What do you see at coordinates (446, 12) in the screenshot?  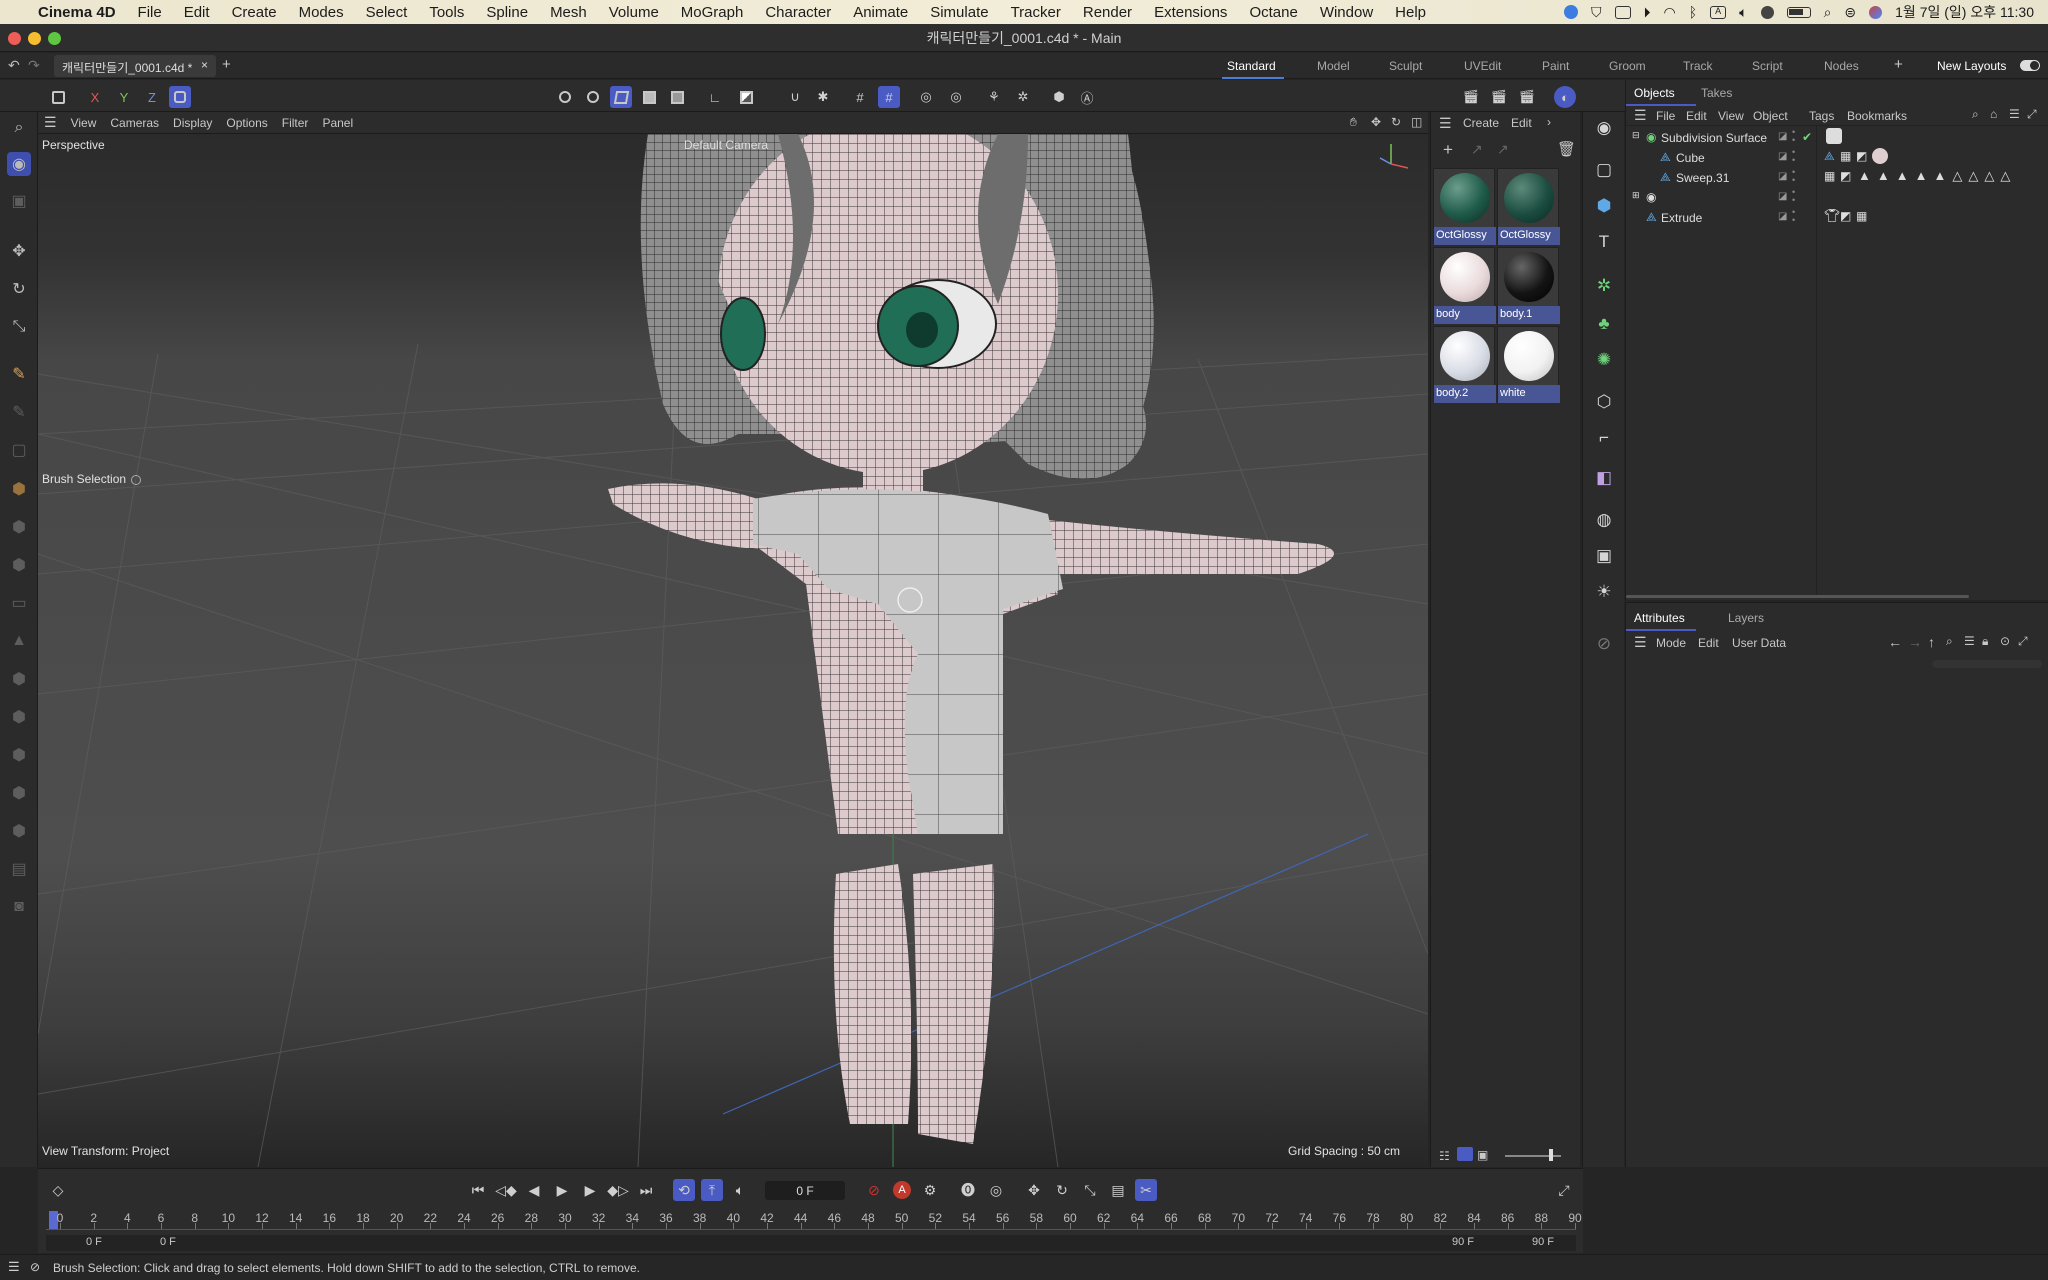 I see `menu-tools: Tools` at bounding box center [446, 12].